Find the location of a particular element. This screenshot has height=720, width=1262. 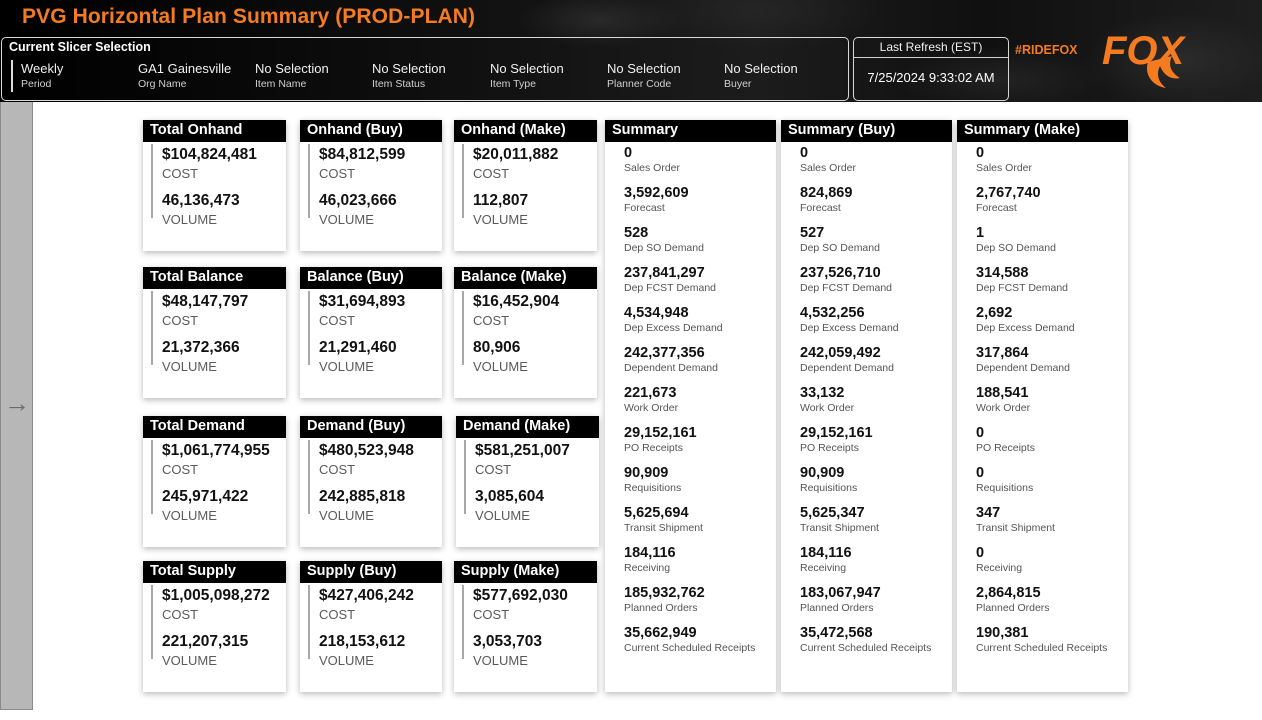

summary-metric: 35,472,568 Current Scheduled Receipts is located at coordinates (865, 639).